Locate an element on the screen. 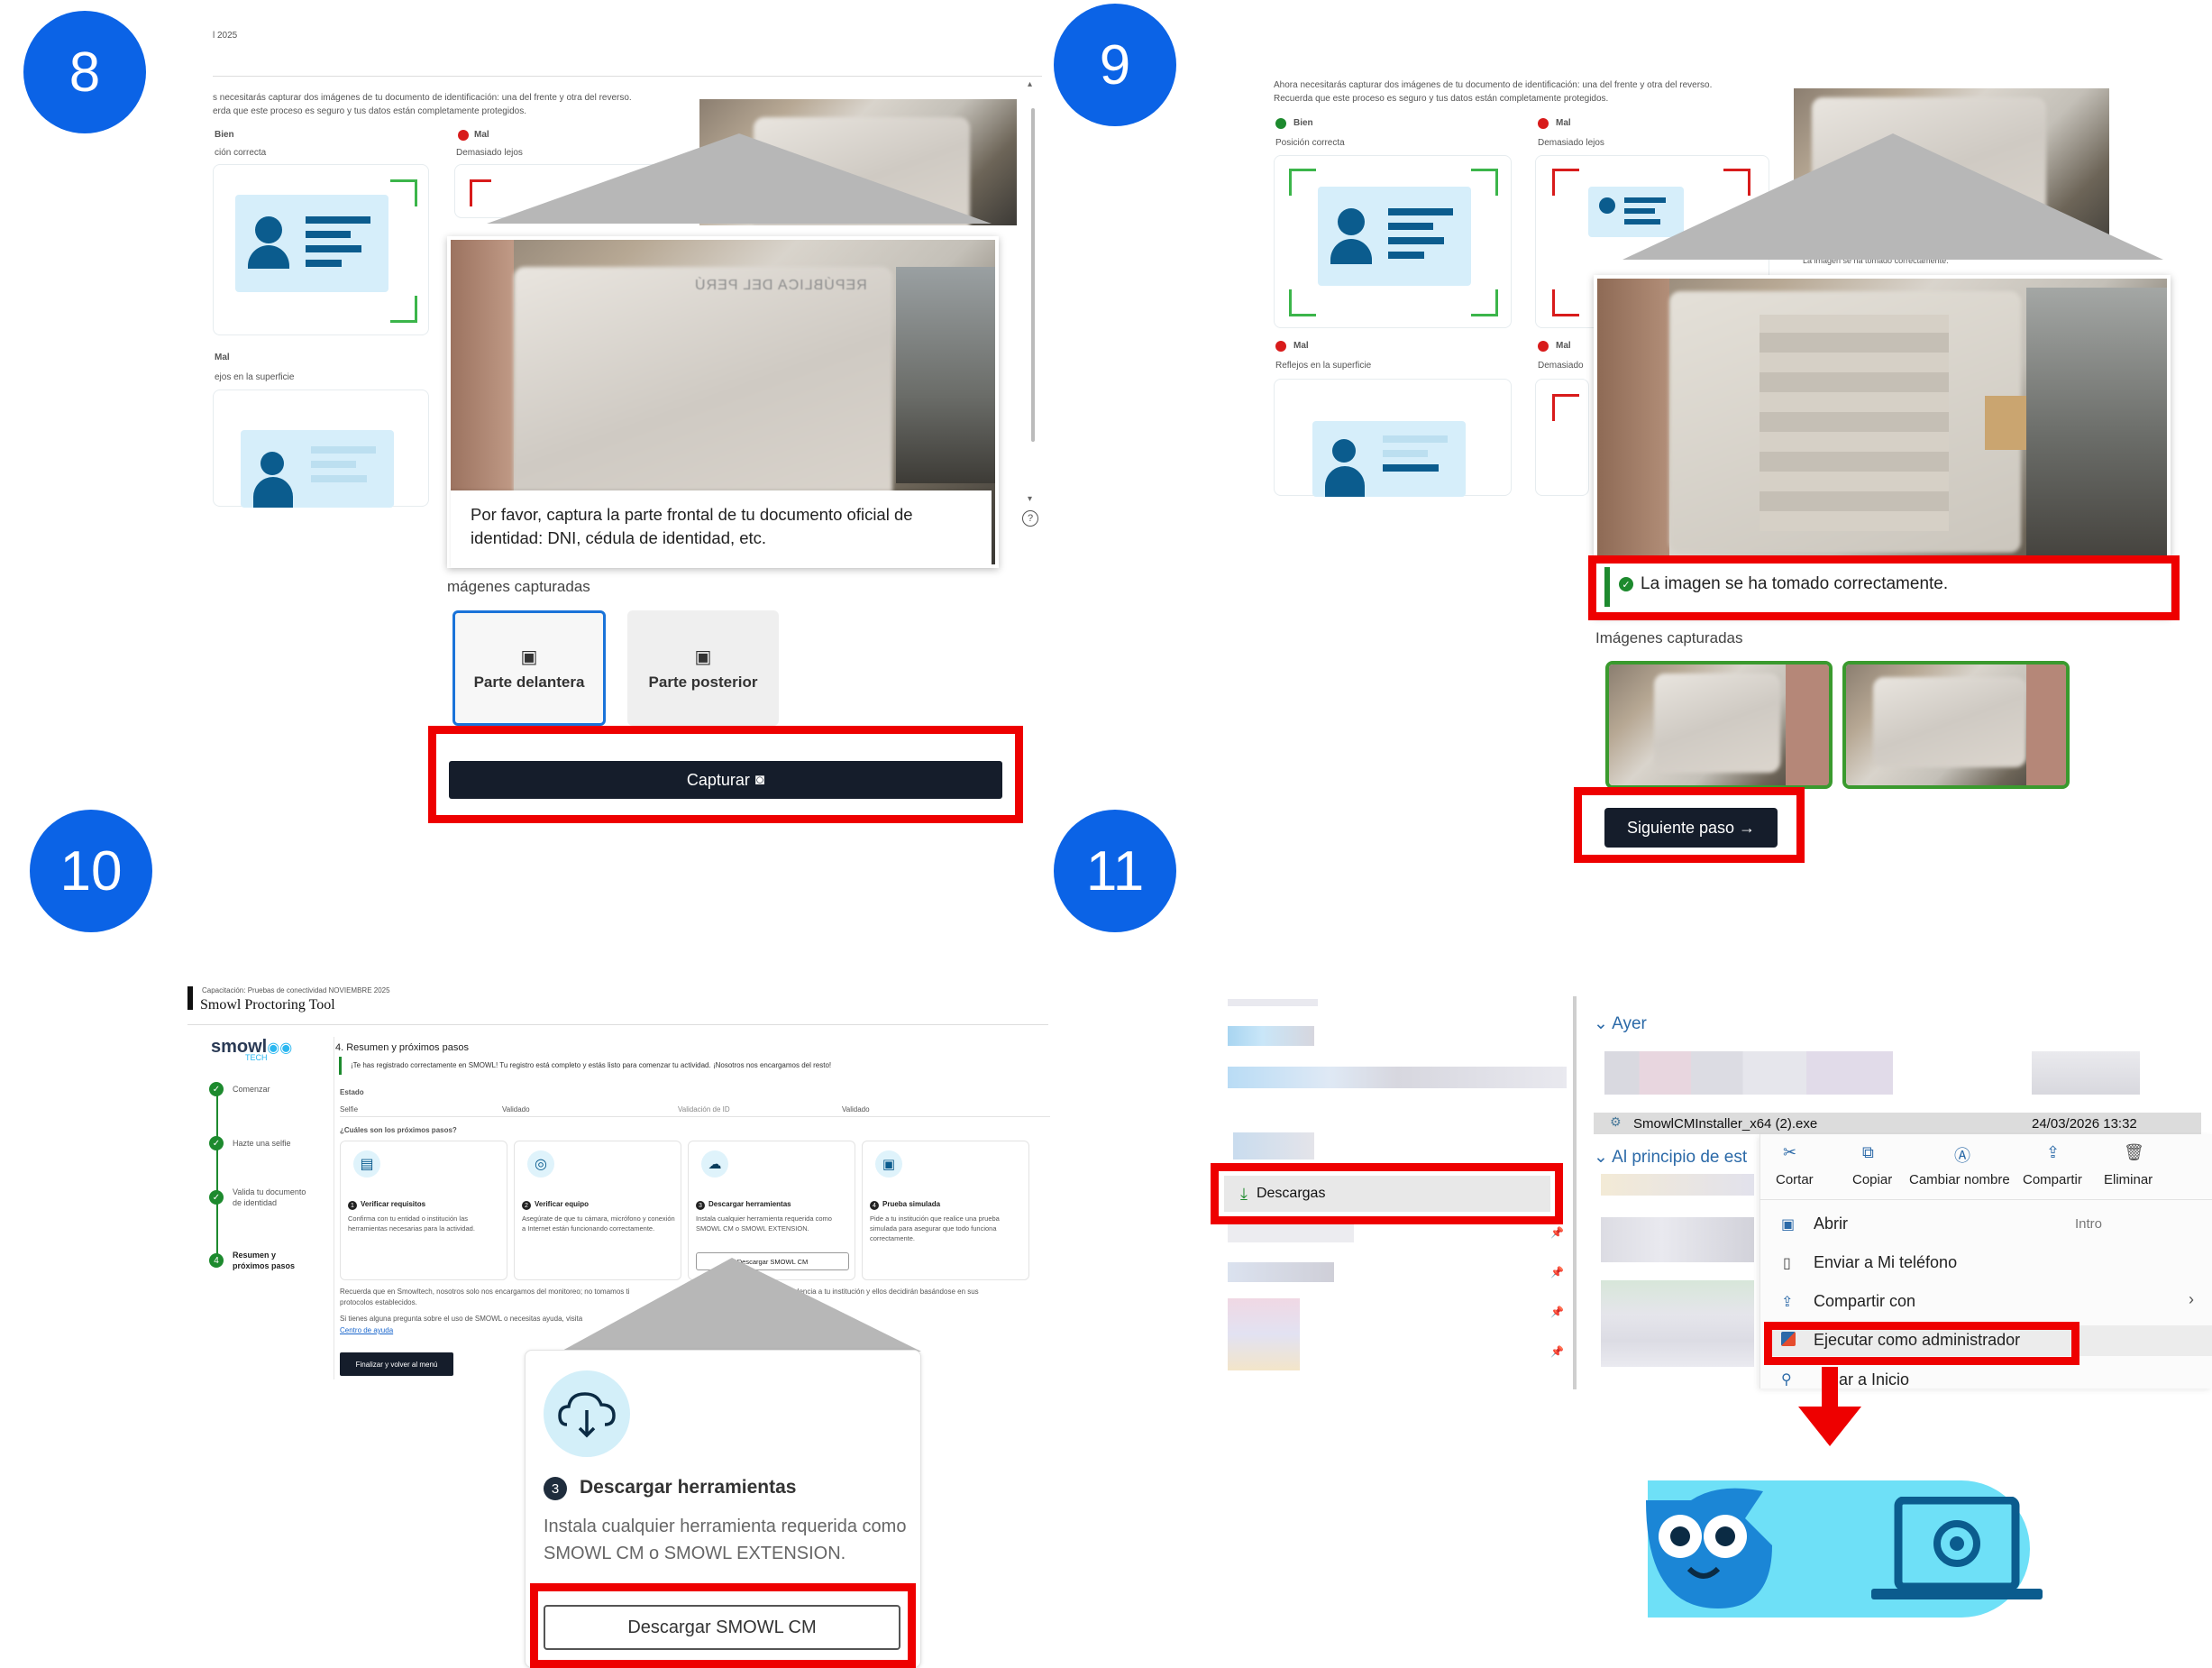 The width and height of the screenshot is (2212, 1668). laptop-settings-icon is located at coordinates (1957, 1548).